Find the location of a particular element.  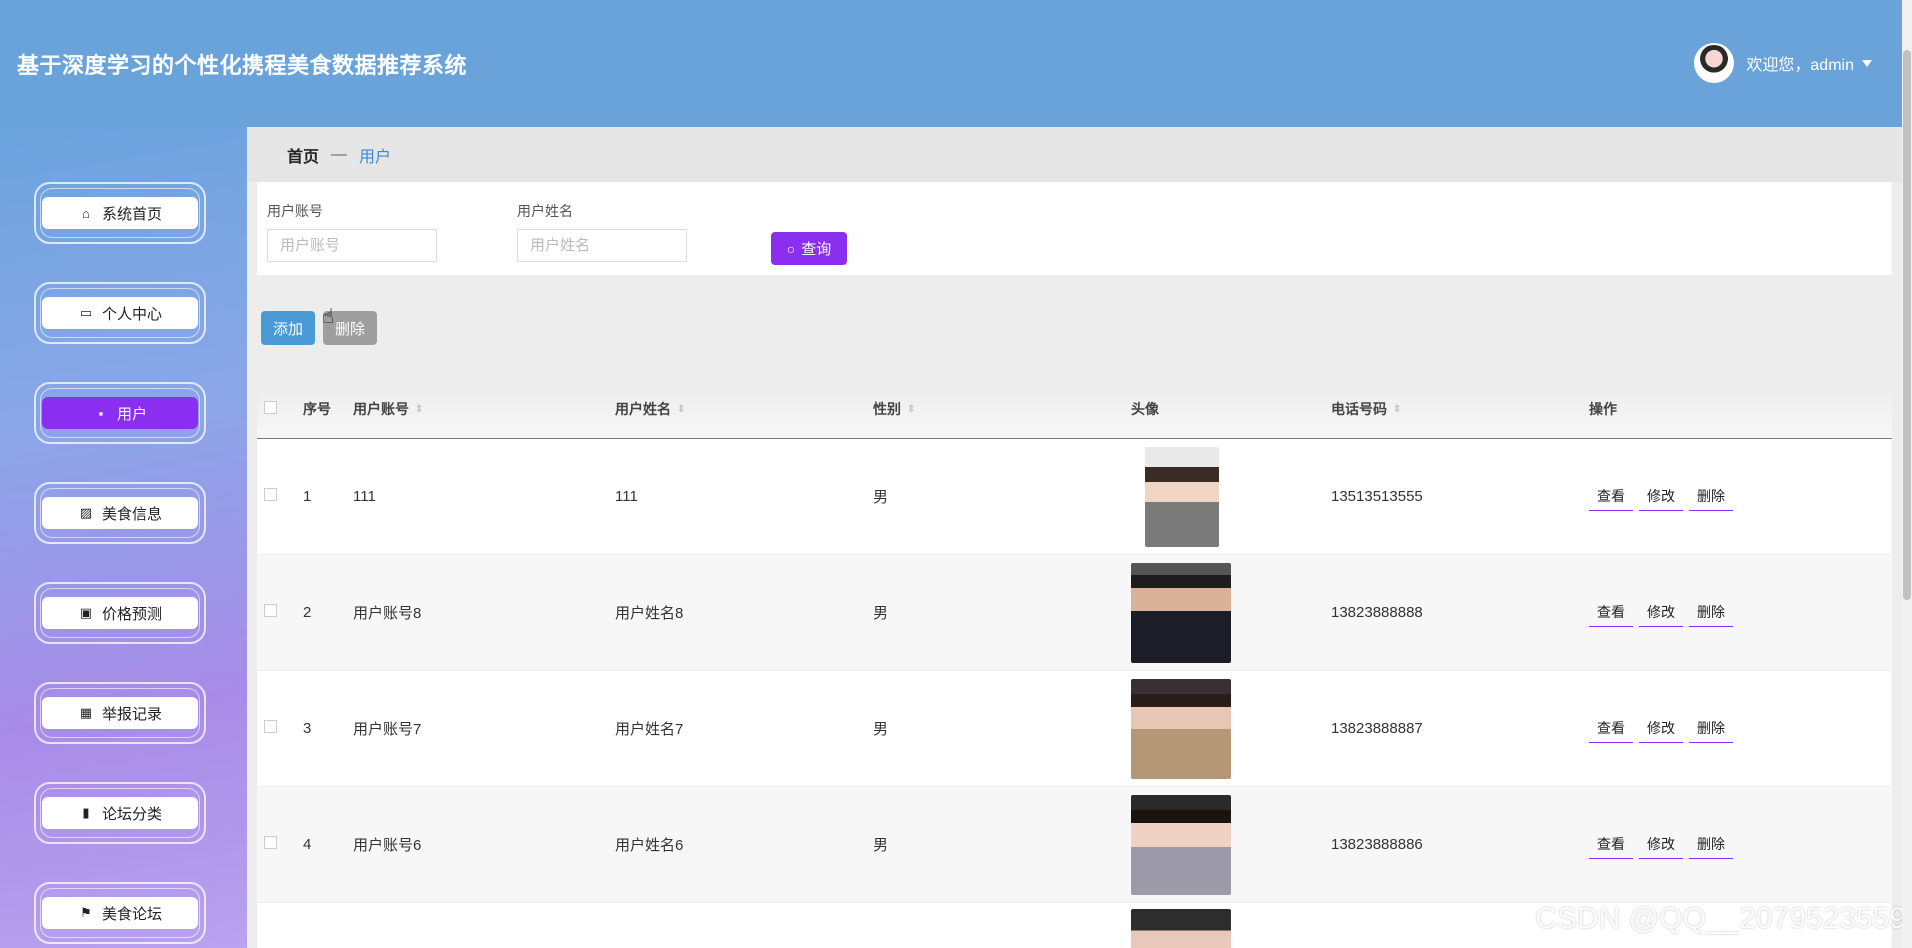

breadcrumb-current: 用户 is located at coordinates (375, 157).